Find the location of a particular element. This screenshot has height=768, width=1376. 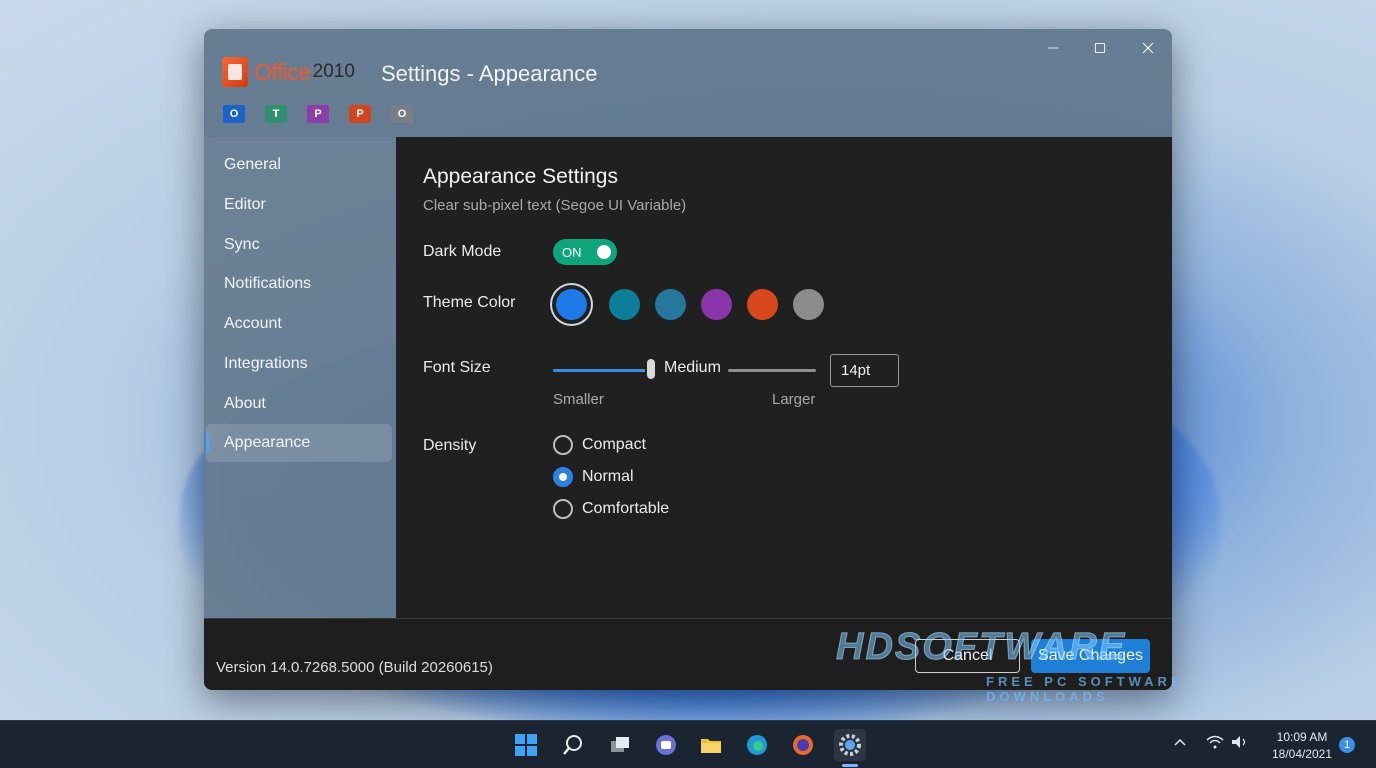

cancel-button: Cancel is located at coordinates (967, 656).